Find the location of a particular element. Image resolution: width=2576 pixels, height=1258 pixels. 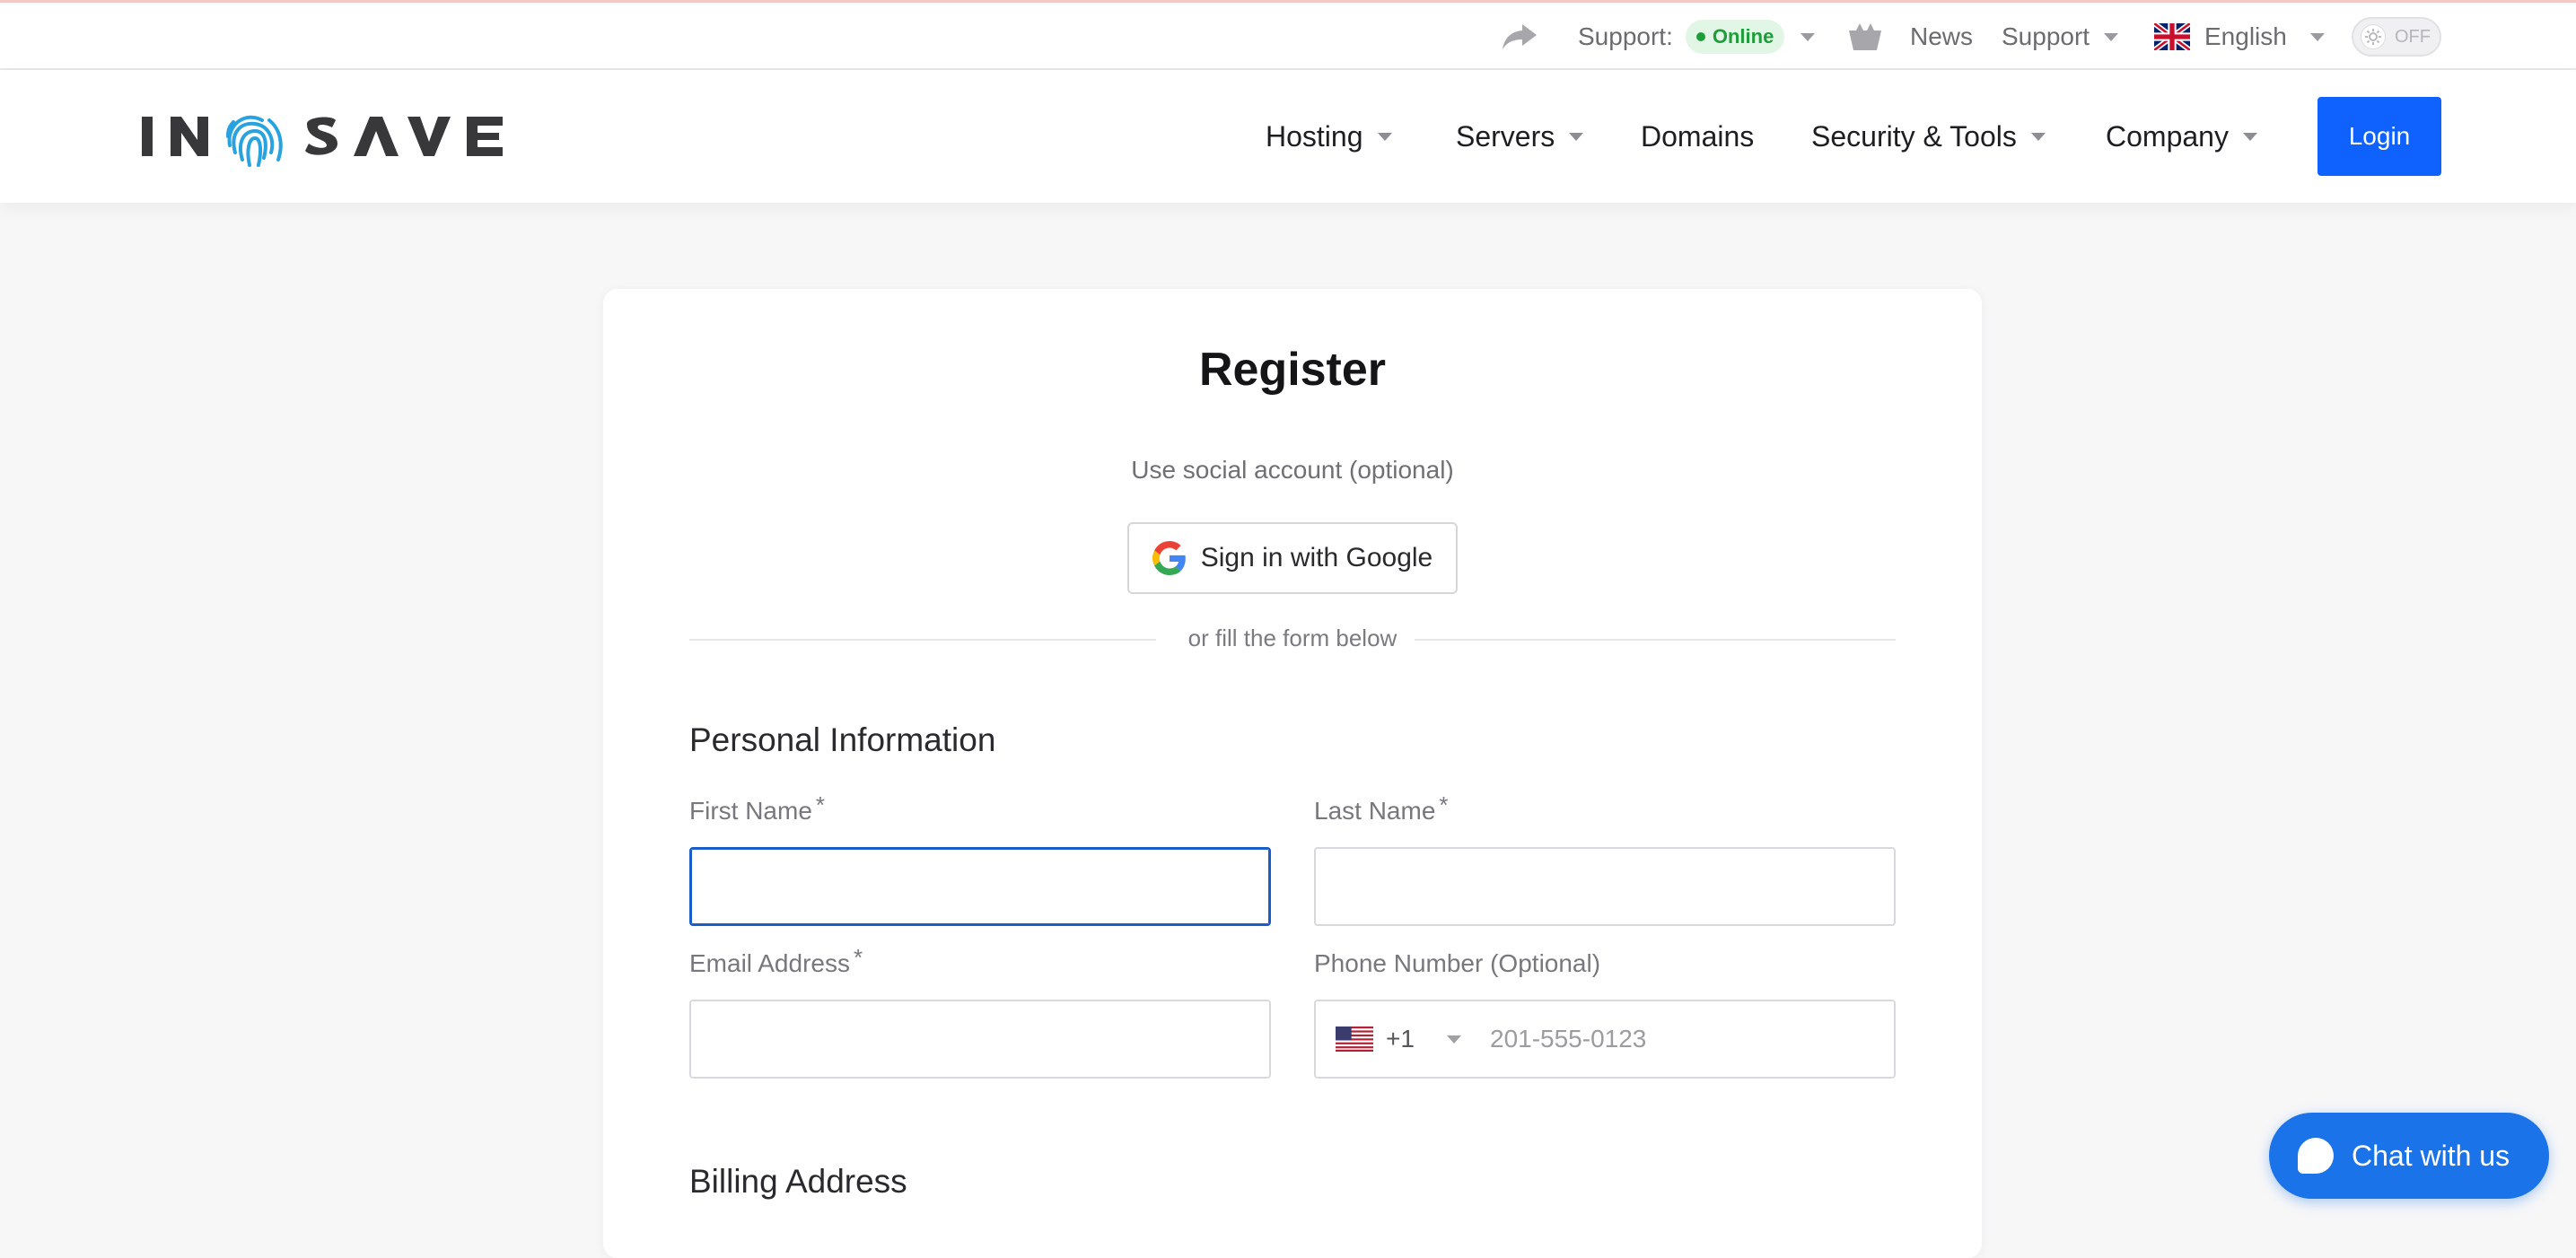

email-label: Email Address * is located at coordinates (776, 961).